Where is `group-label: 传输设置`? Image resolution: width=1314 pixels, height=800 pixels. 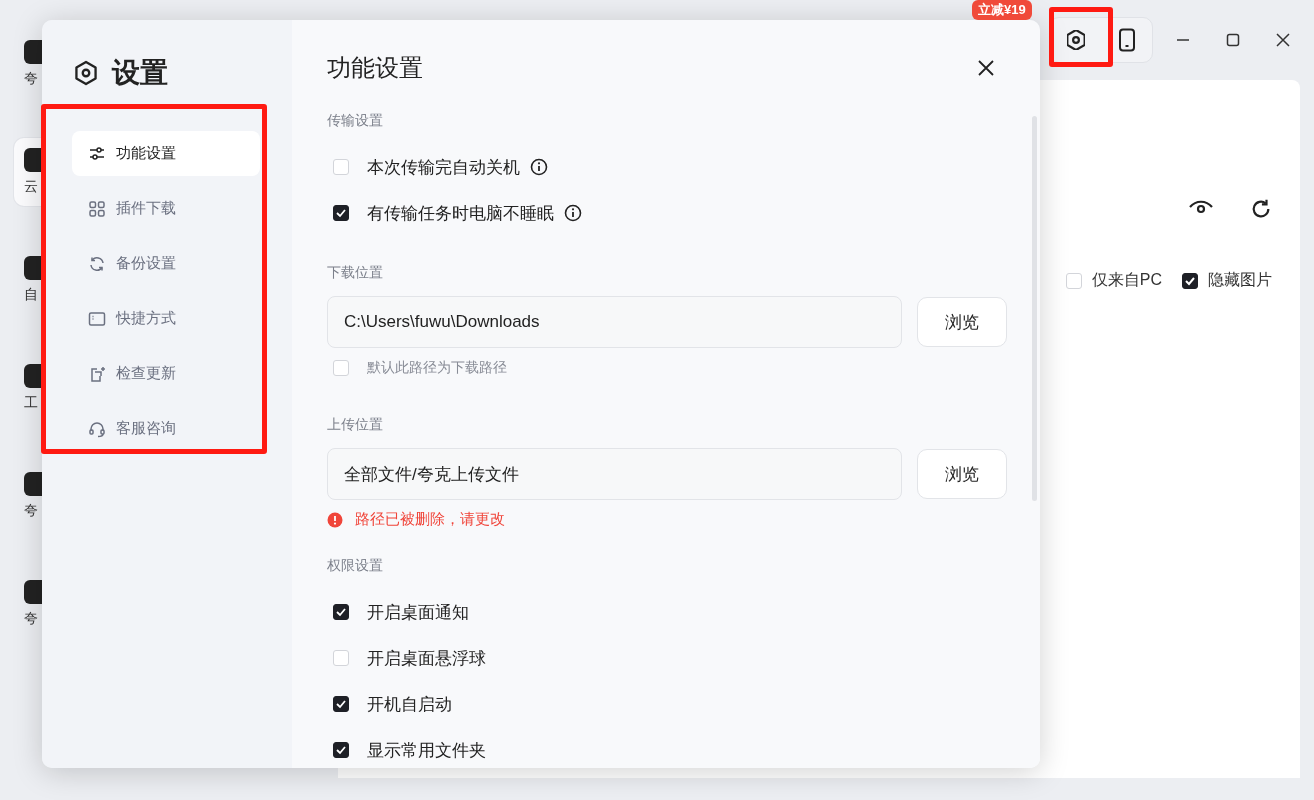 group-label: 传输设置 is located at coordinates (355, 121).